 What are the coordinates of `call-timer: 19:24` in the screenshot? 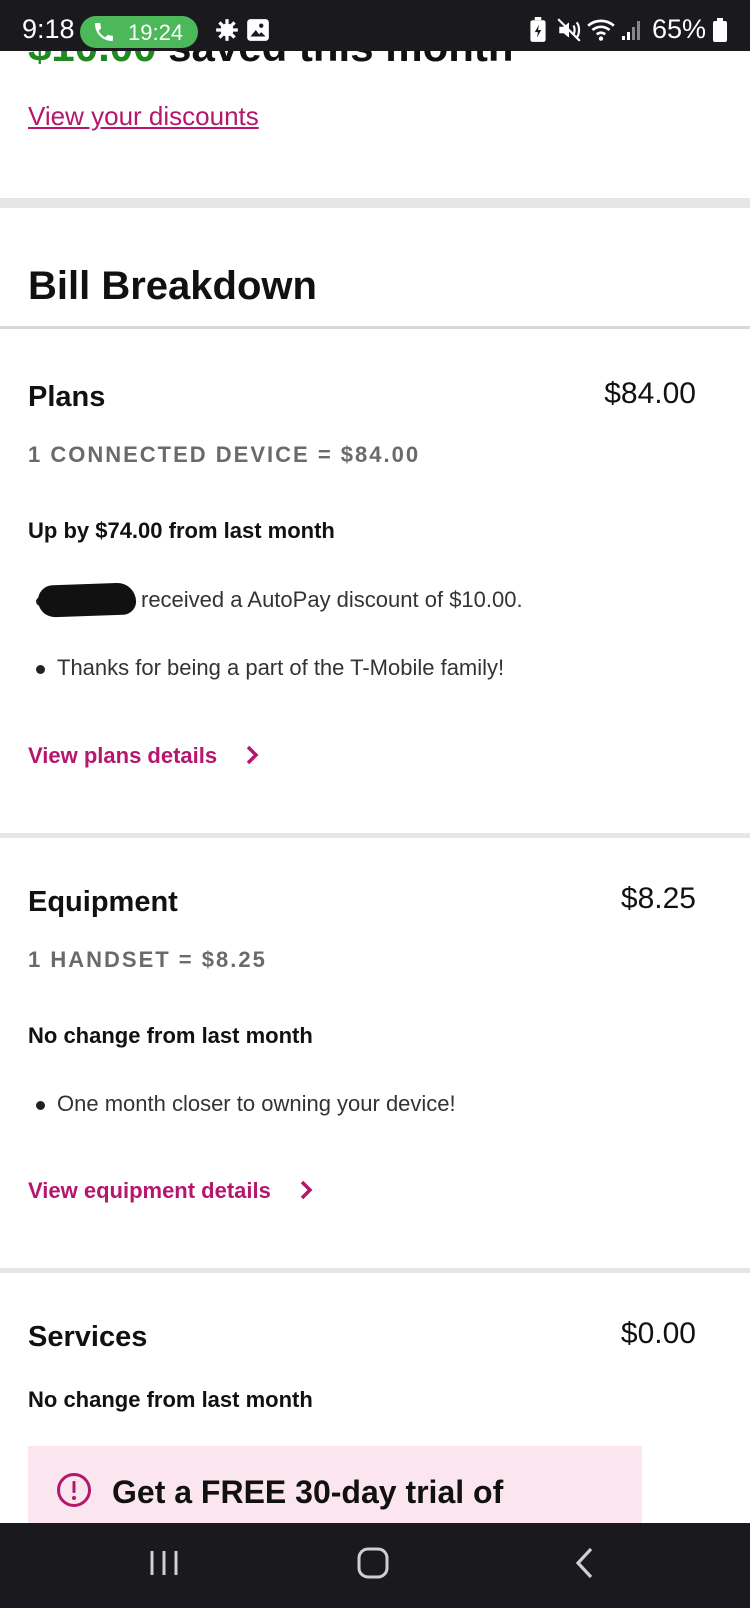 It's located at (156, 32).